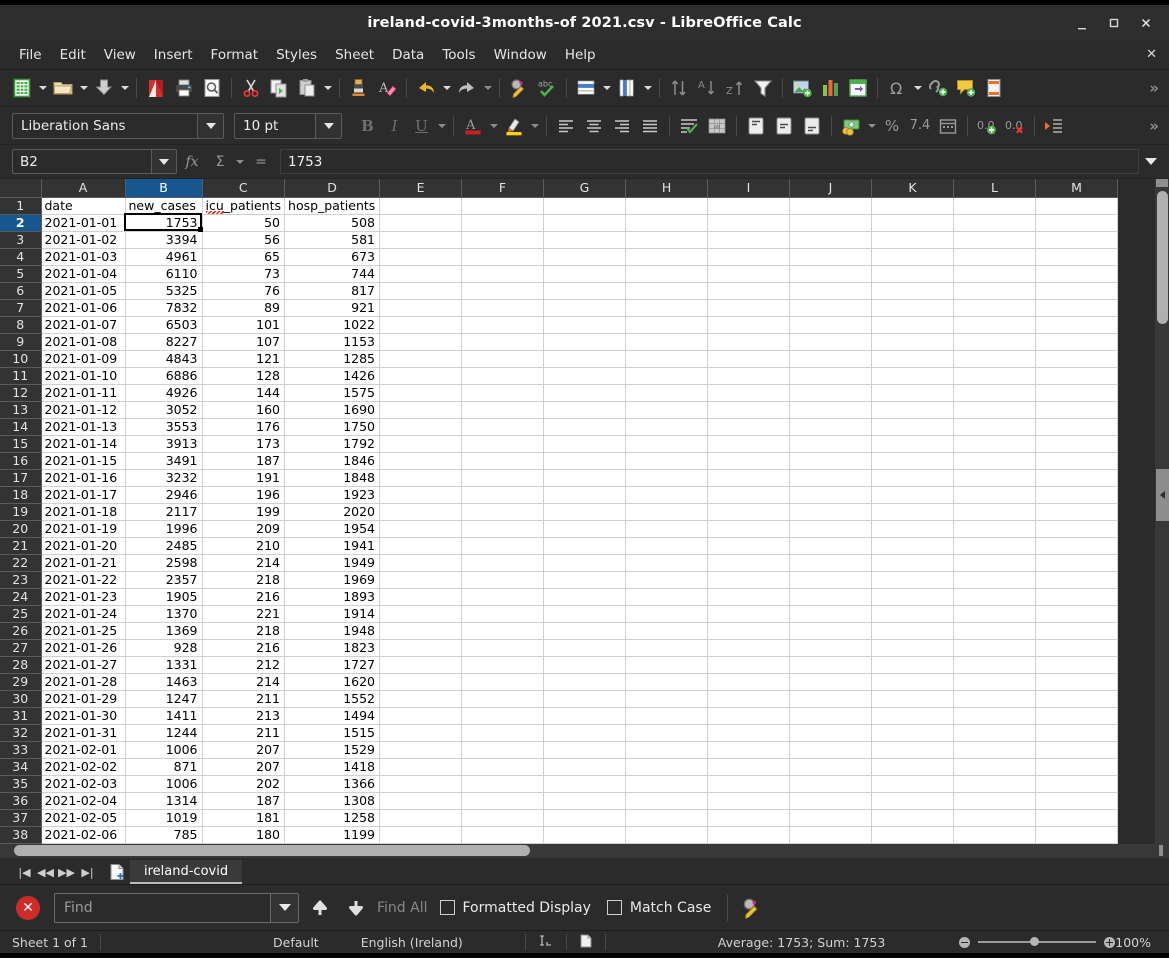 This screenshot has width=1169, height=958. Describe the element at coordinates (585, 291) in the screenshot. I see `cell-G6` at that location.